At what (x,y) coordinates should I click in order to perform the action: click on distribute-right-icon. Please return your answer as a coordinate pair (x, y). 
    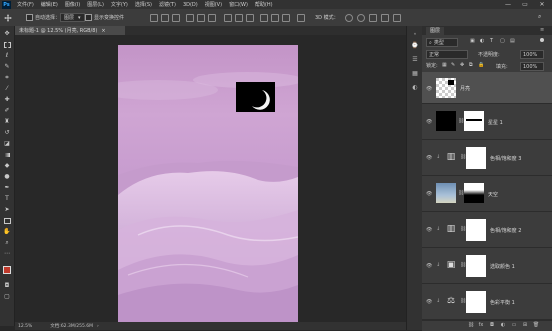
    Looking at the image, I should click on (286, 18).